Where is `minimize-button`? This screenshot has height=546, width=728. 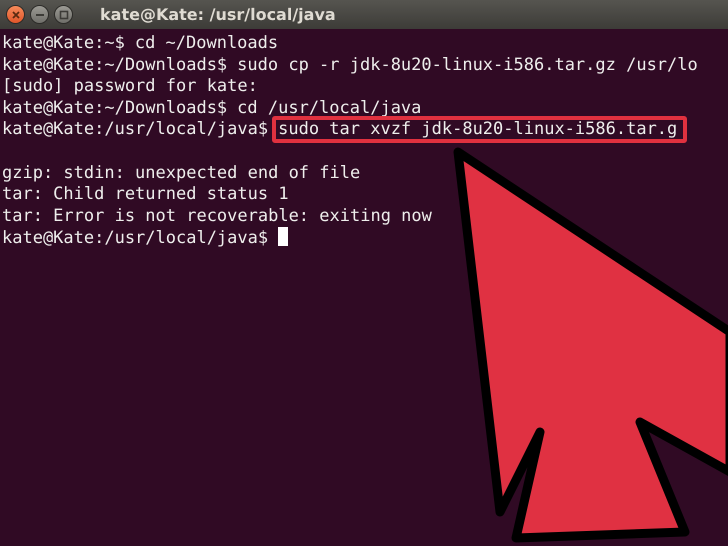
minimize-button is located at coordinates (39, 14).